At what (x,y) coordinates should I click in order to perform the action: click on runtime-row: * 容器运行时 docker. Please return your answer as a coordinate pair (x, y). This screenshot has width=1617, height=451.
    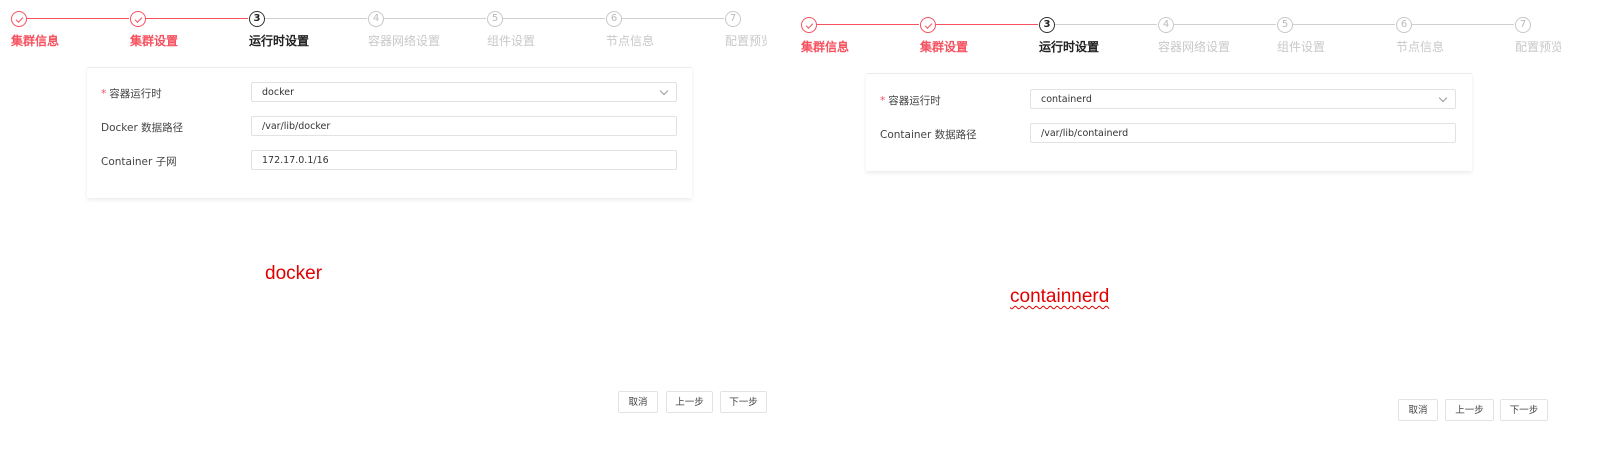
    Looking at the image, I should click on (389, 93).